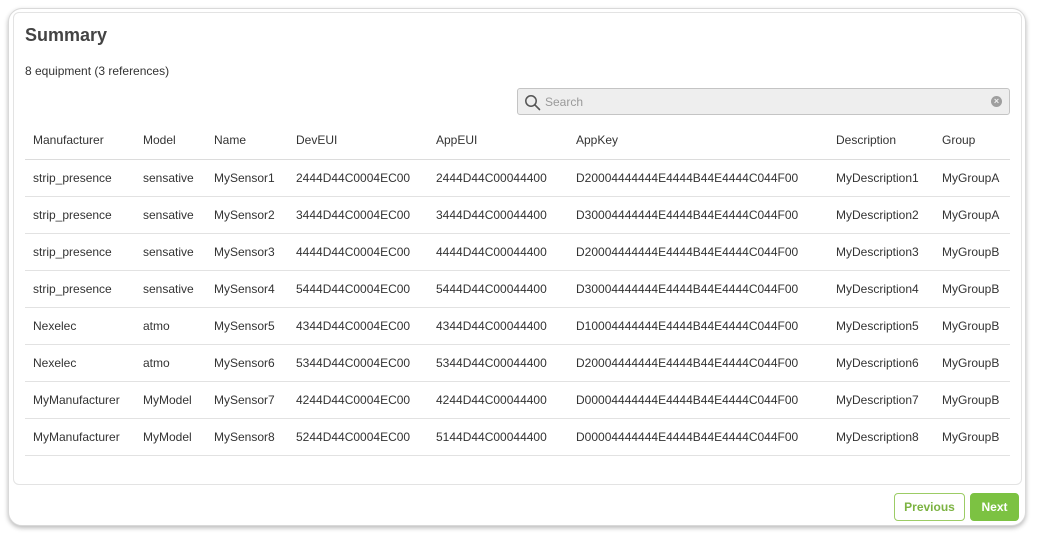 The height and width of the screenshot is (539, 1042). I want to click on table-cell: MyDescription2, so click(881, 215).